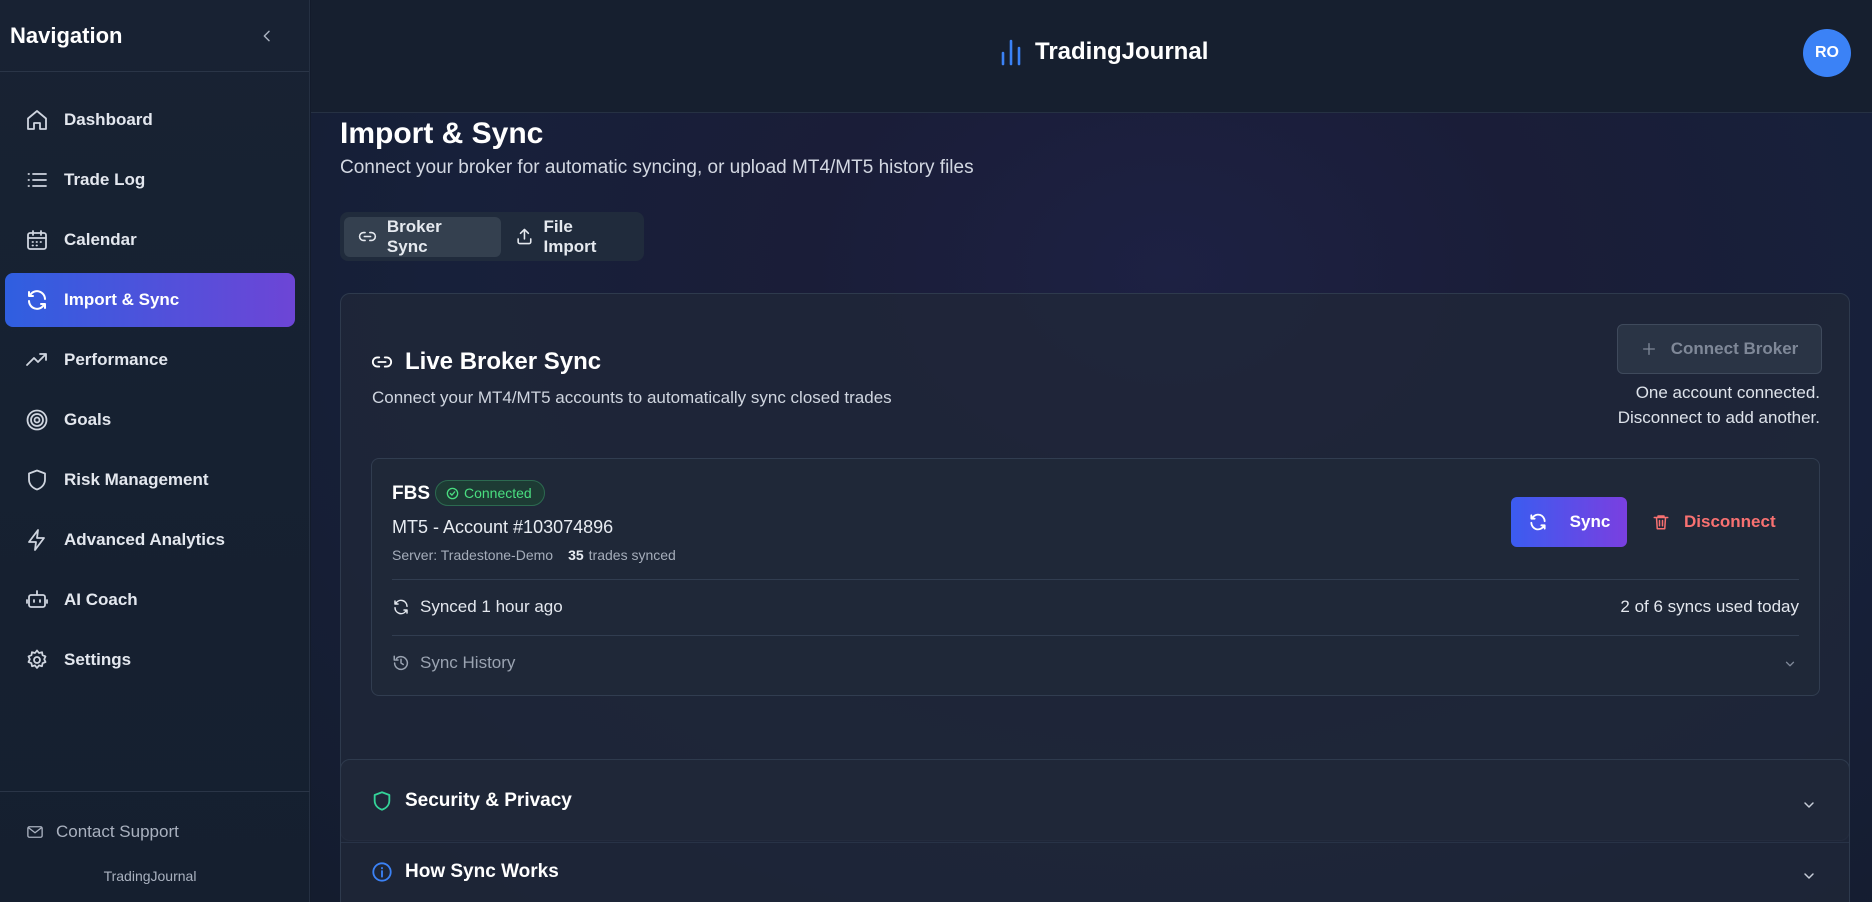 Image resolution: width=1872 pixels, height=902 pixels. I want to click on upload-icon, so click(524, 236).